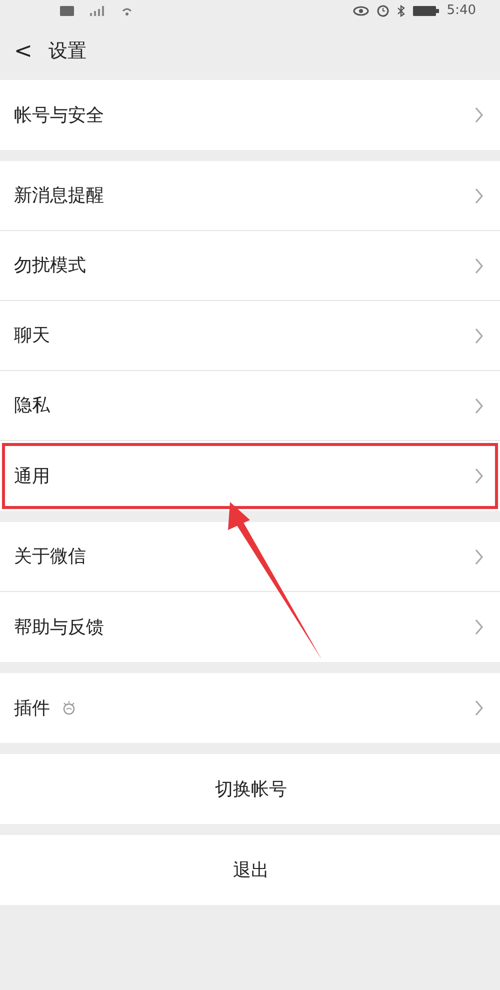  What do you see at coordinates (59, 116) in the screenshot?
I see `row-label: 帐号与安全` at bounding box center [59, 116].